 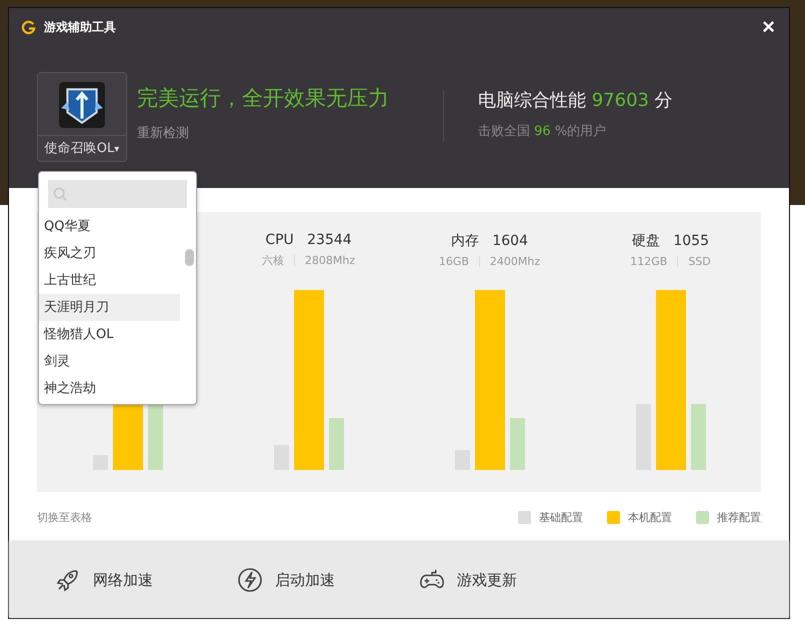 What do you see at coordinates (109, 361) in the screenshot?
I see `dropdown-item: 剑灵` at bounding box center [109, 361].